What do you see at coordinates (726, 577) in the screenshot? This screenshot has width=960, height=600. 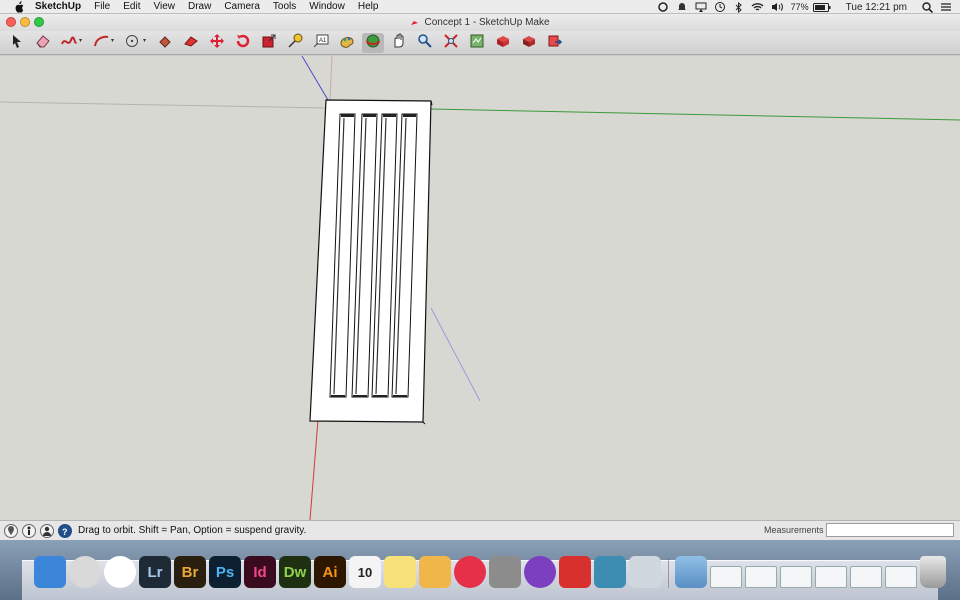 I see `dock-downloads-stack-icon` at bounding box center [726, 577].